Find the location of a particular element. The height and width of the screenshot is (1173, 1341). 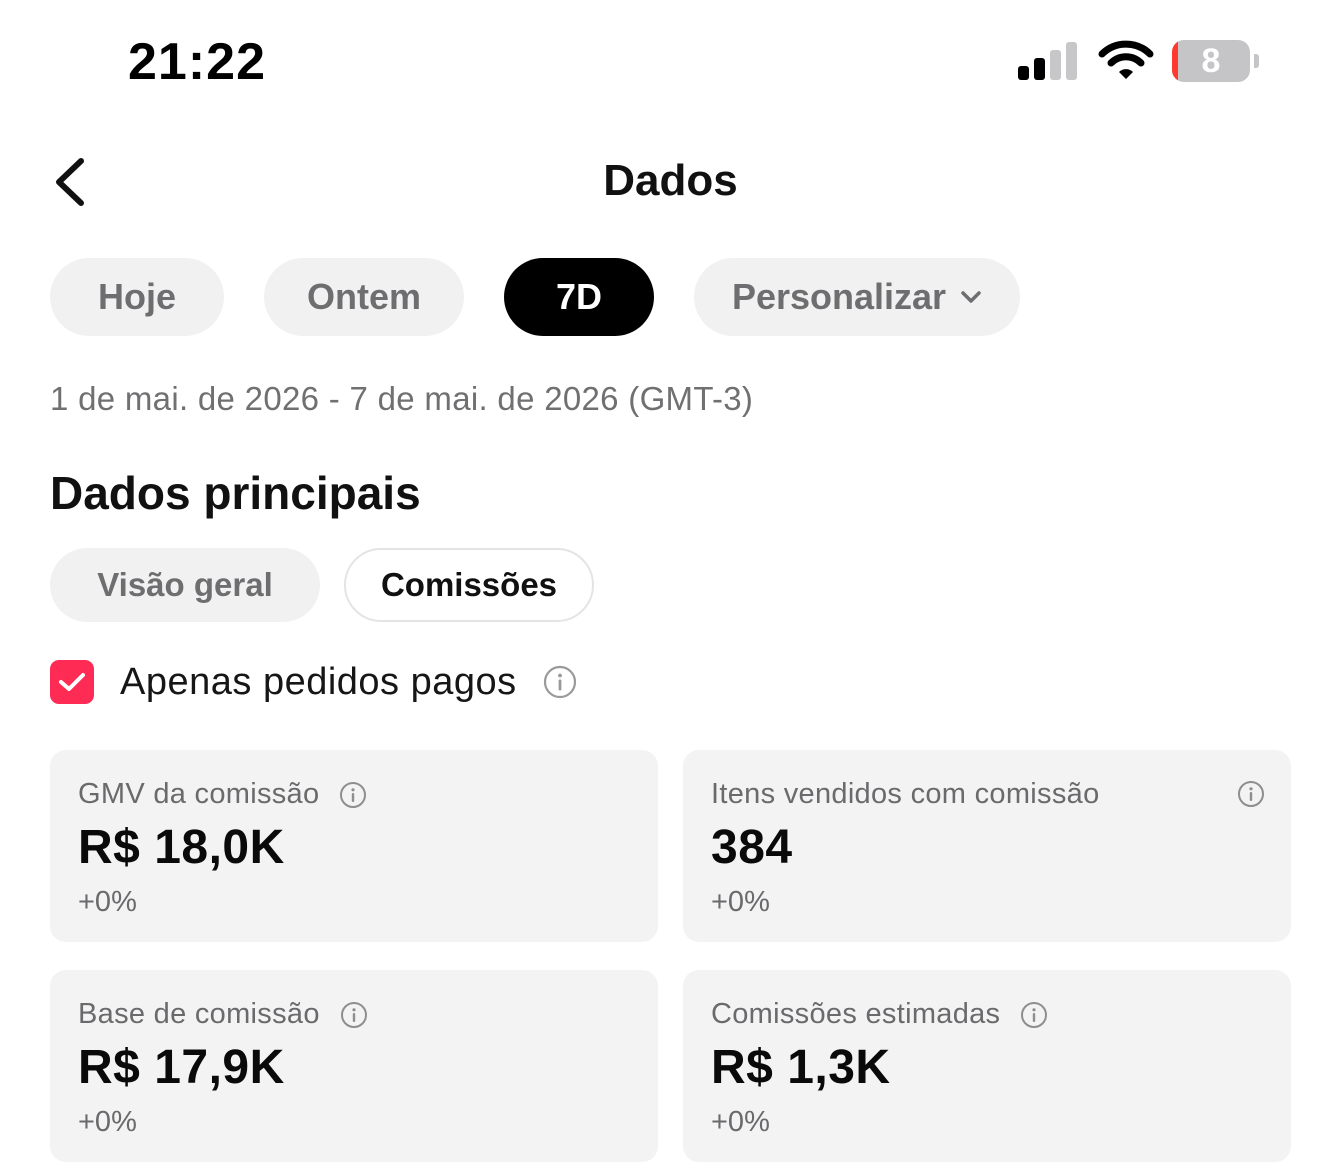

status-icons: 8 is located at coordinates (1141, 63).